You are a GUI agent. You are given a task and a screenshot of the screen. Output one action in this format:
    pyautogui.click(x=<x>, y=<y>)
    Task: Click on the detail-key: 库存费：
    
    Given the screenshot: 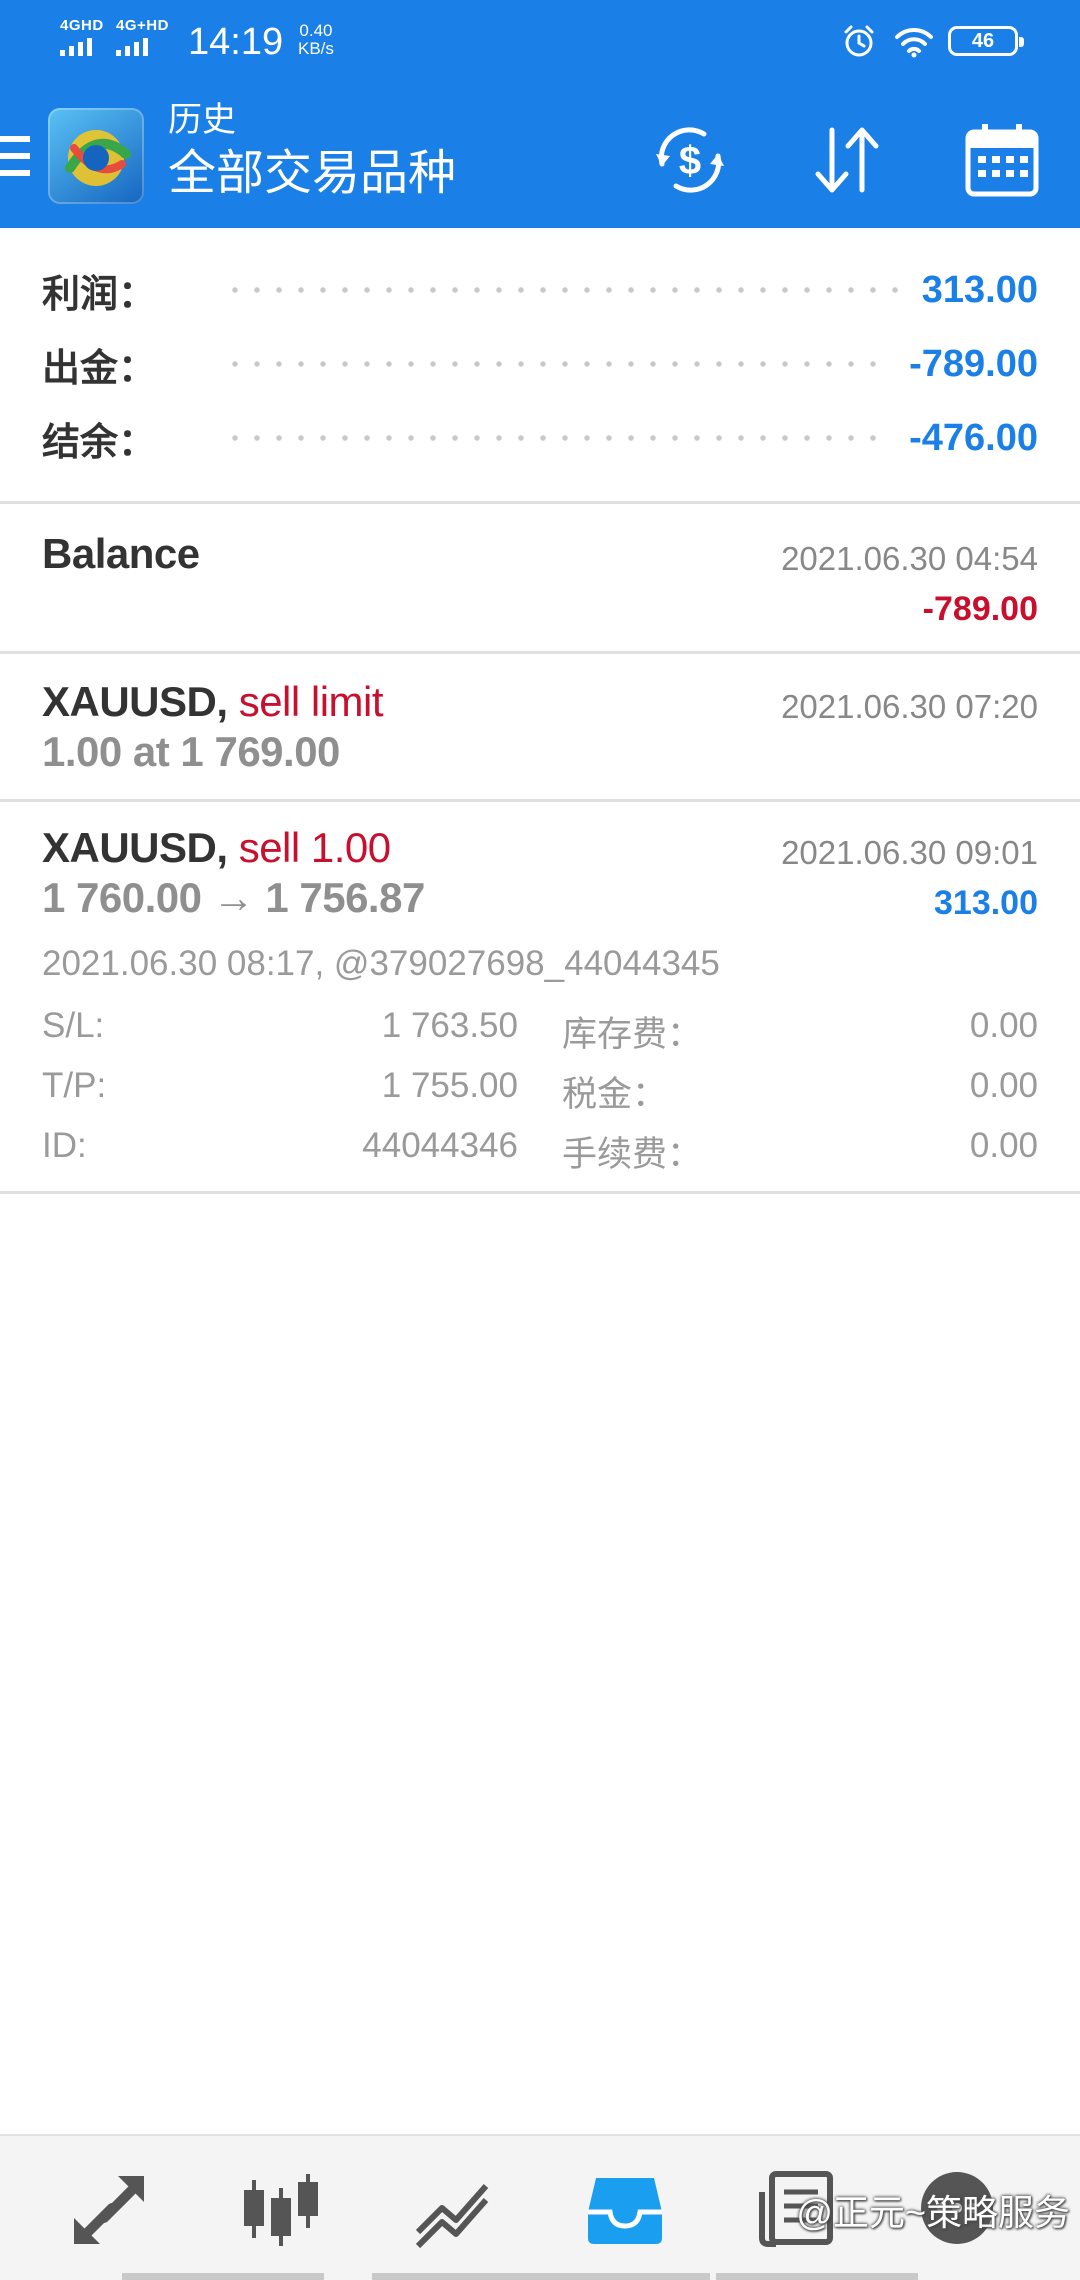 What is the action you would take?
    pyautogui.click(x=632, y=1034)
    